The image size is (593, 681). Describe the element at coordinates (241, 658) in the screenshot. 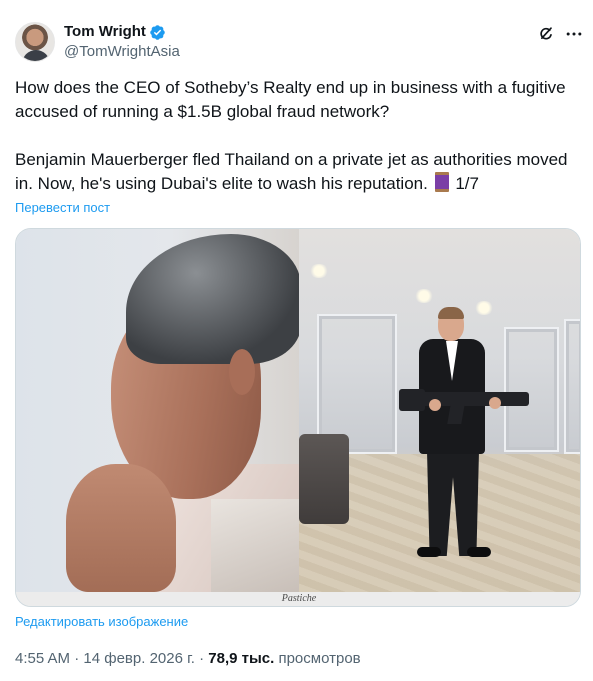

I see `views-count: 78,9 тыс.` at that location.